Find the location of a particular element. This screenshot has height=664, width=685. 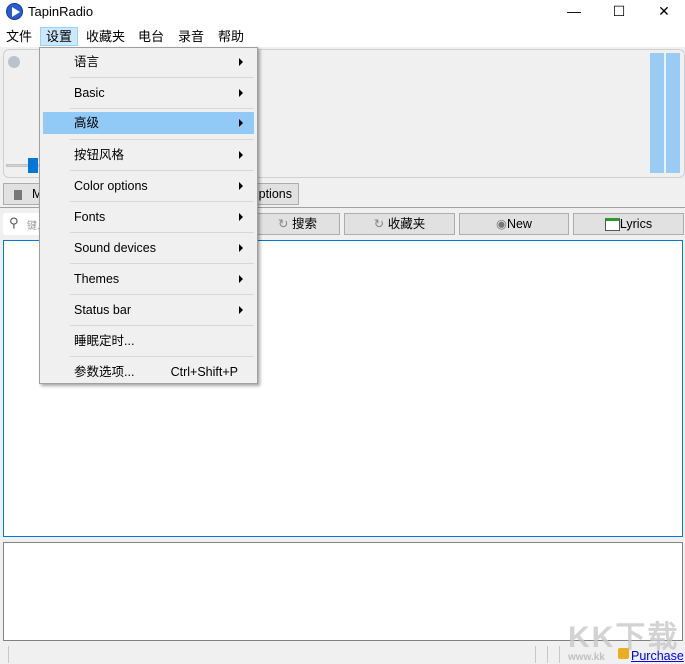

menu-item-preferences: 参数选项... Ctrl+Shift+P is located at coordinates (148, 372).